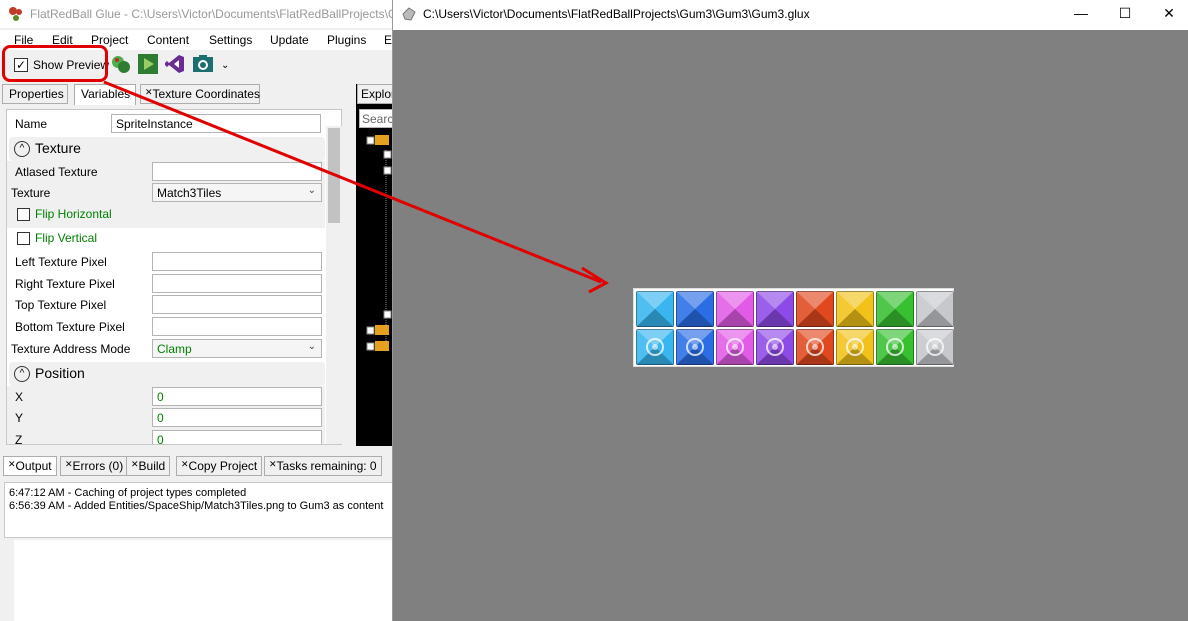 The height and width of the screenshot is (621, 1188). I want to click on prop-right-texture-pixel: Right Texture Pixel, so click(166, 284).